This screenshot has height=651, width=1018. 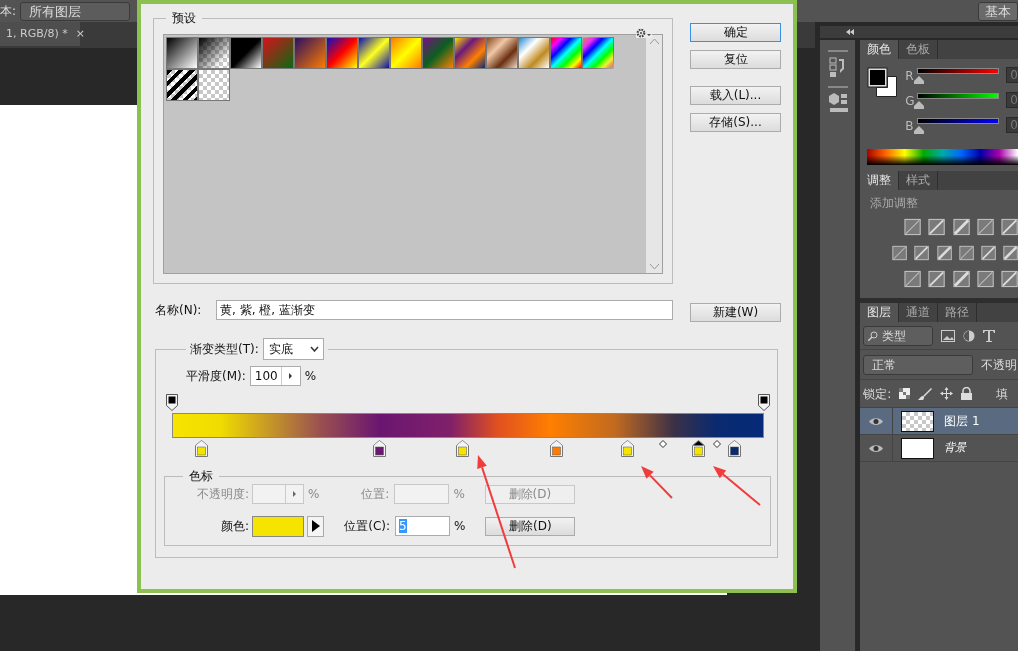 What do you see at coordinates (877, 394) in the screenshot?
I see `lock-label: 锁定:` at bounding box center [877, 394].